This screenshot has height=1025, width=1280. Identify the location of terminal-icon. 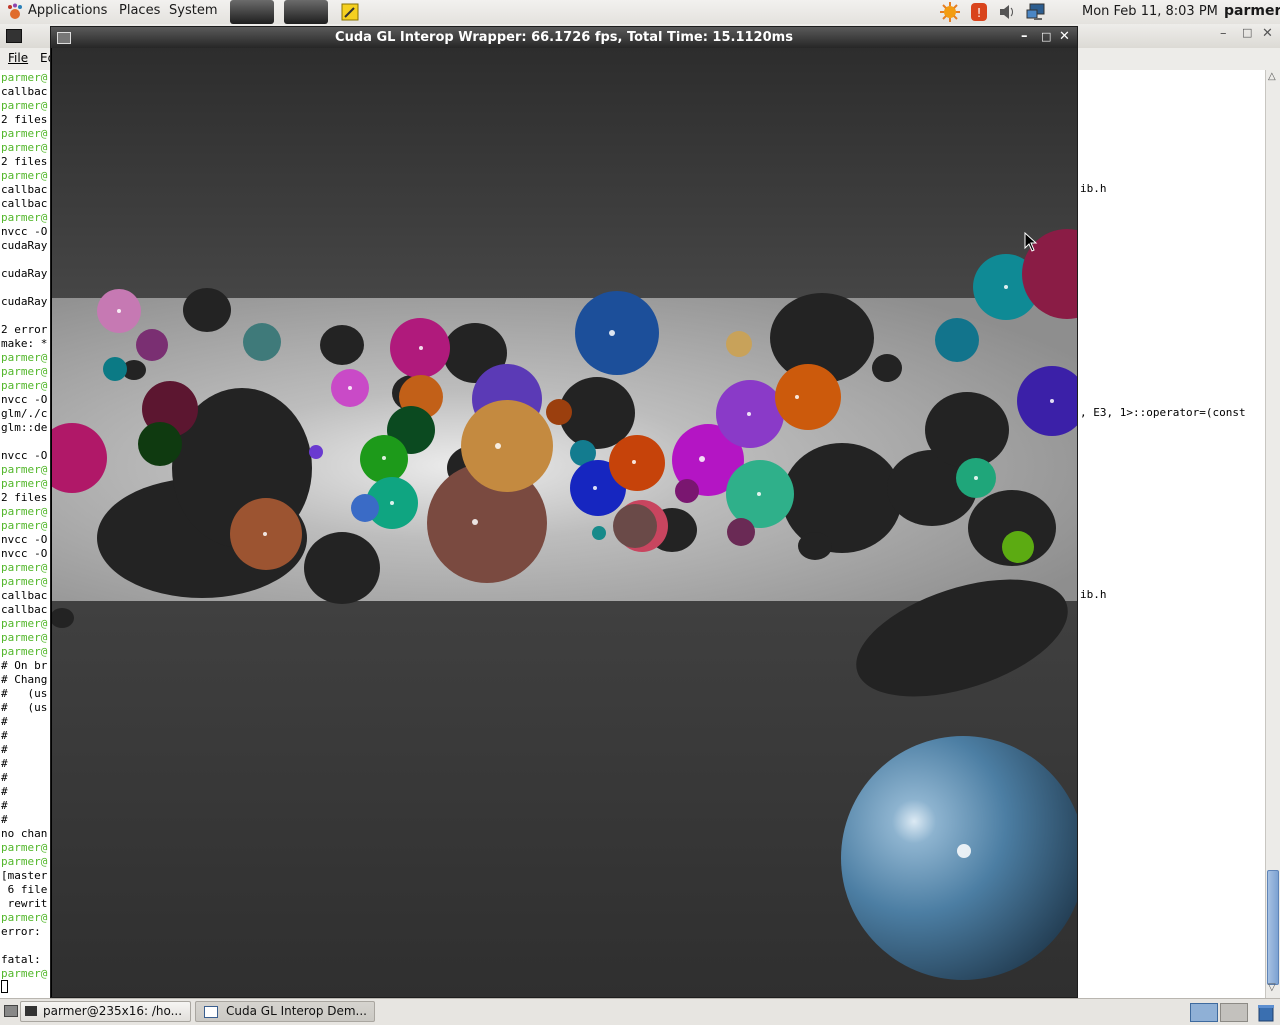
(31, 1011).